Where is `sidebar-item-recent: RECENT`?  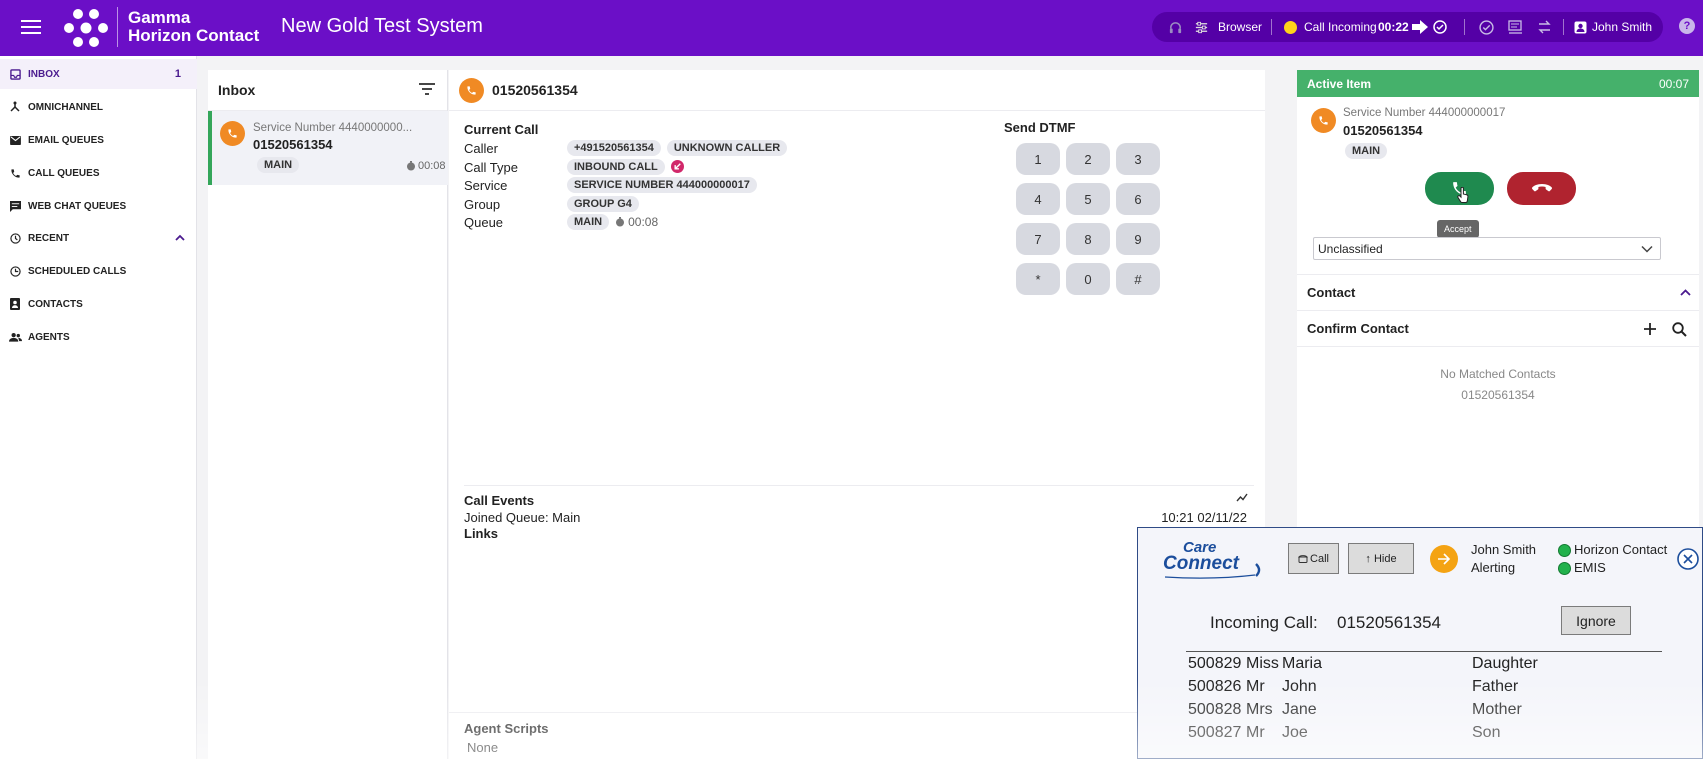
sidebar-item-recent: RECENT is located at coordinates (98, 238).